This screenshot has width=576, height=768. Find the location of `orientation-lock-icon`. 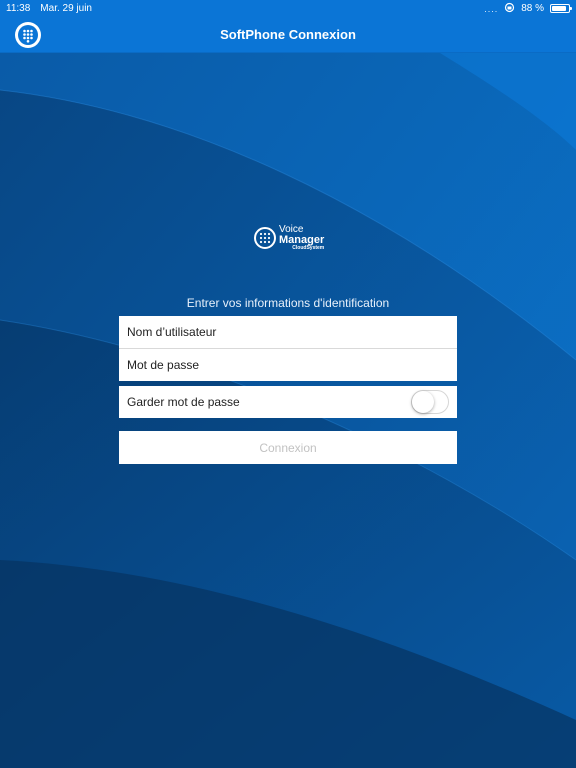

orientation-lock-icon is located at coordinates (509, 9).